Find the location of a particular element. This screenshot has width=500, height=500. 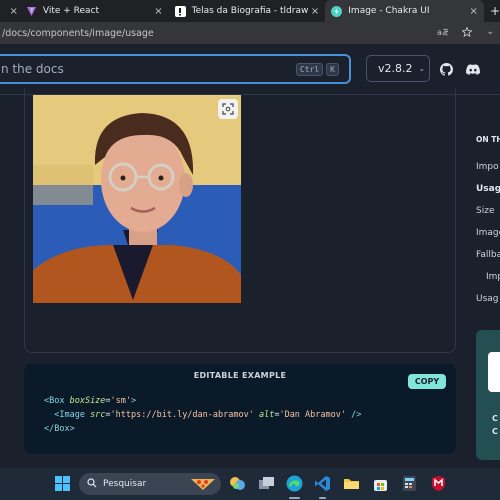

tab-title: Telas da Biografia - tldraw is located at coordinates (250, 11).